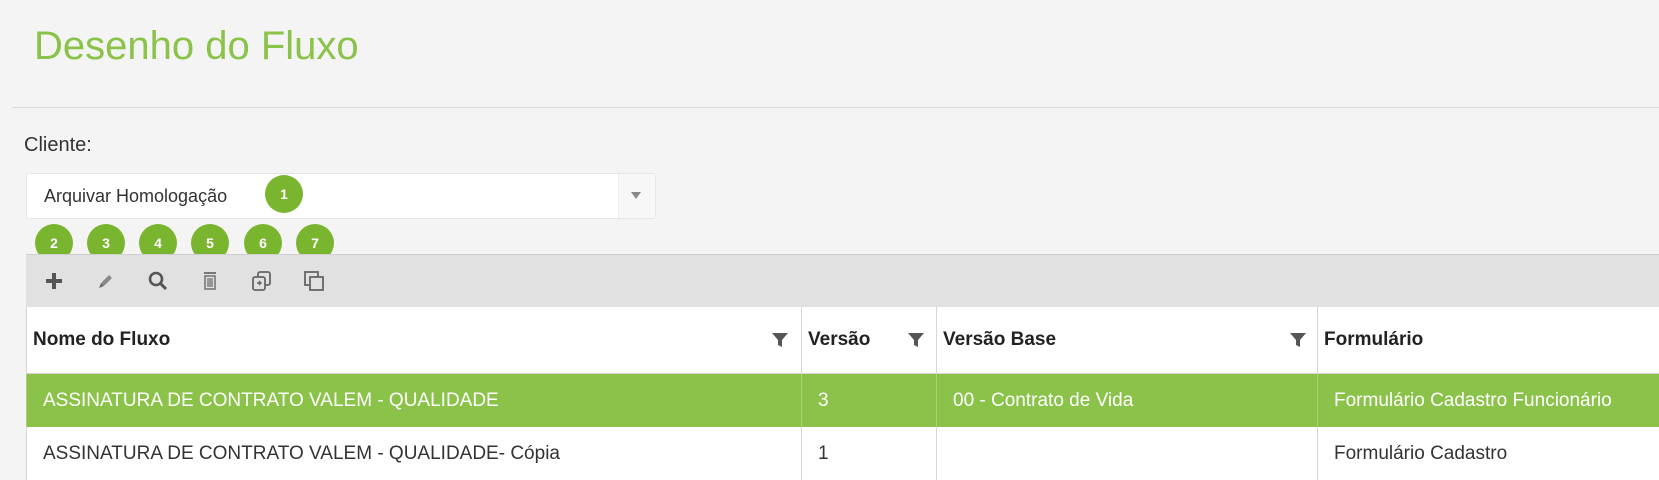 This screenshot has height=480, width=1659. I want to click on column-label: Versão, so click(839, 339).